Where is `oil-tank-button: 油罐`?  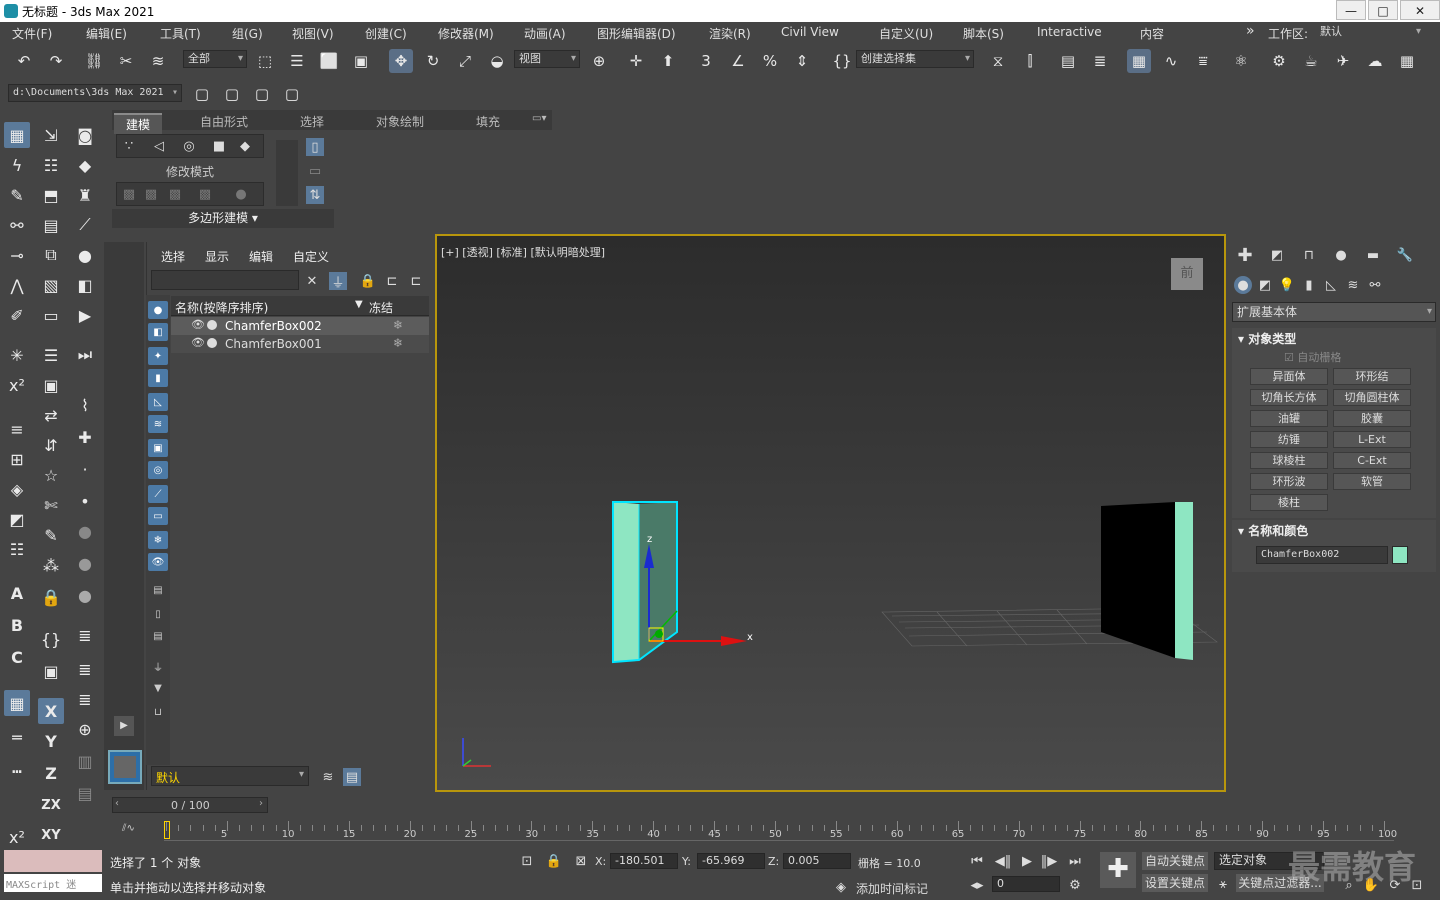
oil-tank-button: 油罐 is located at coordinates (1289, 418).